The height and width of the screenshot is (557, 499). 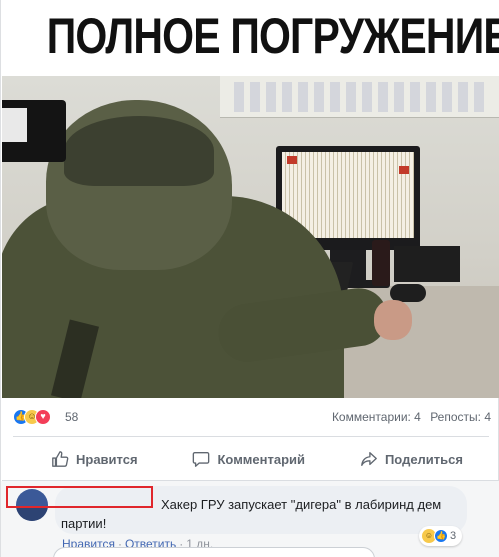 What do you see at coordinates (261, 459) in the screenshot?
I see `comment-button-label: Комментарий` at bounding box center [261, 459].